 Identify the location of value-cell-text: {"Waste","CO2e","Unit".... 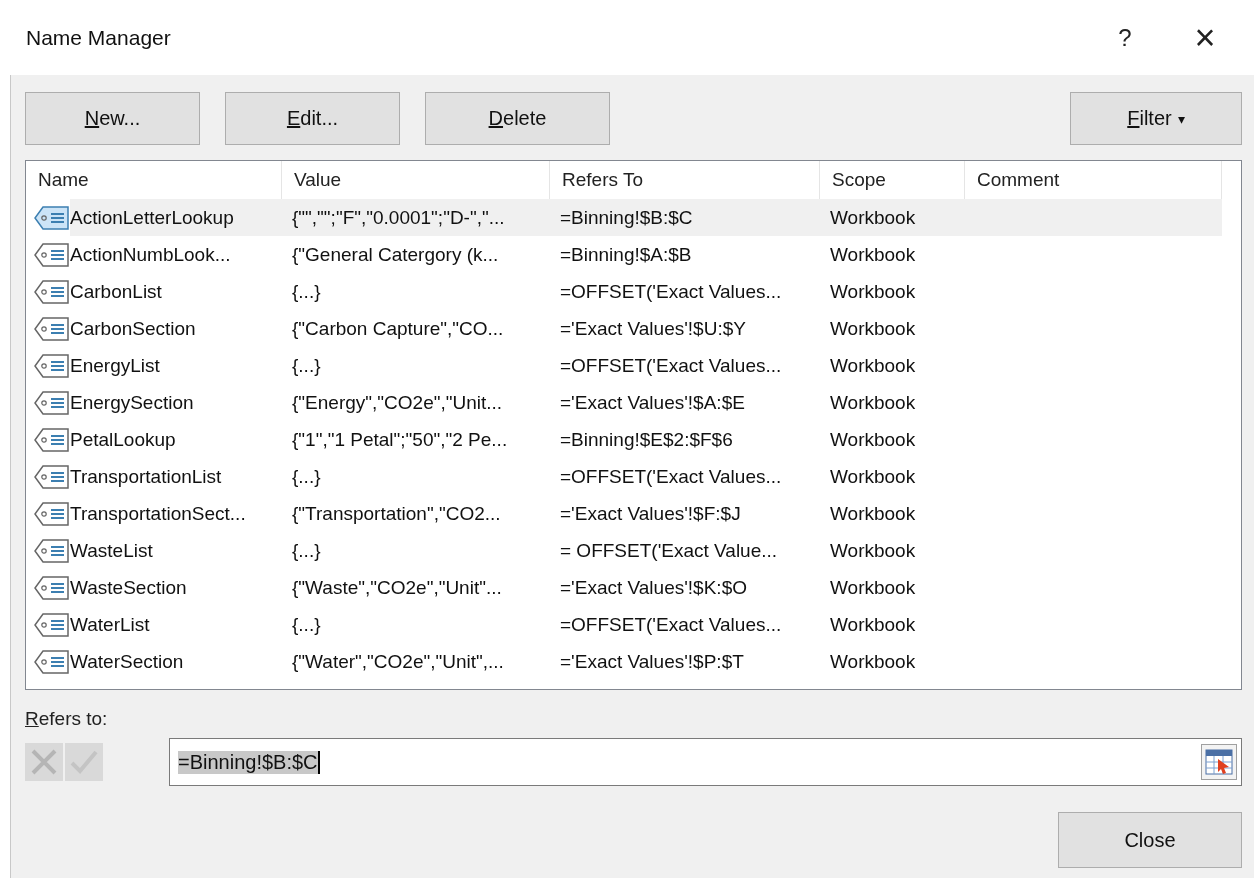
(397, 587).